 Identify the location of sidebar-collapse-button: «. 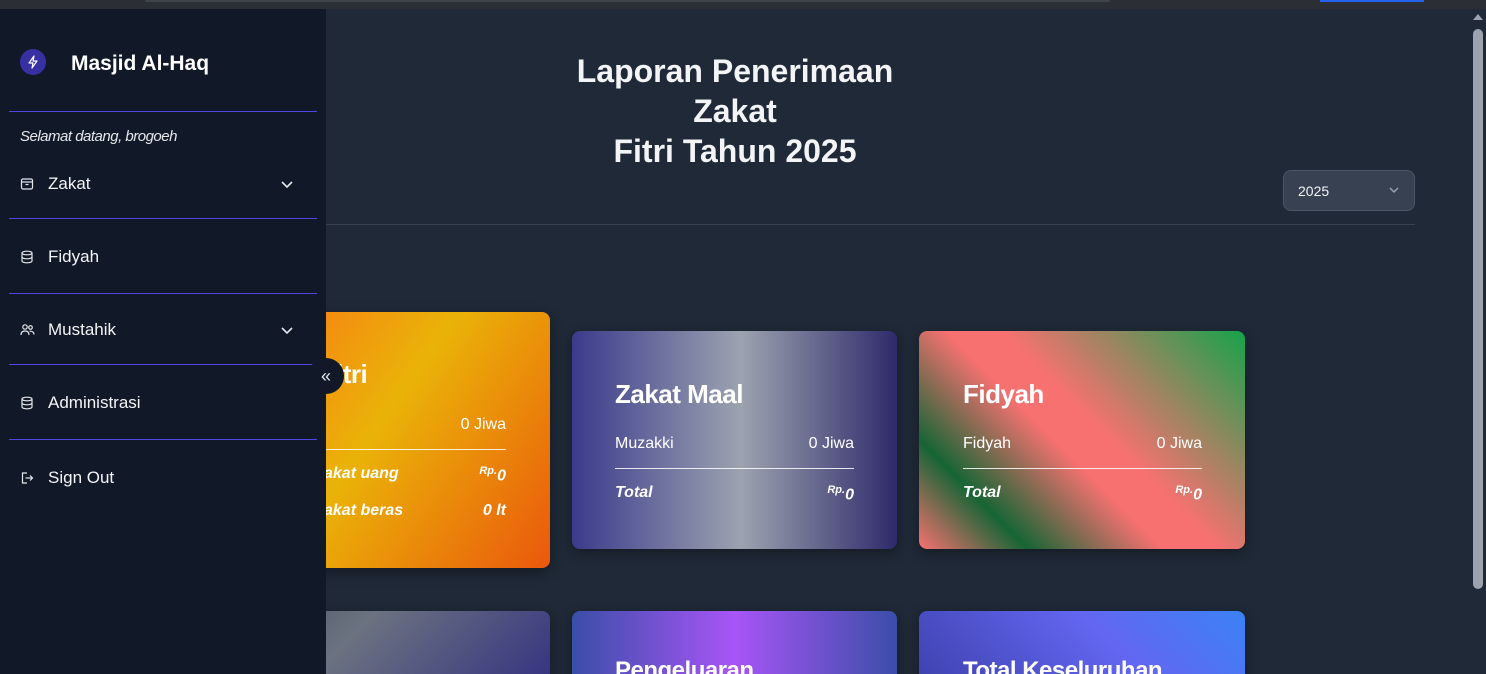
(326, 376).